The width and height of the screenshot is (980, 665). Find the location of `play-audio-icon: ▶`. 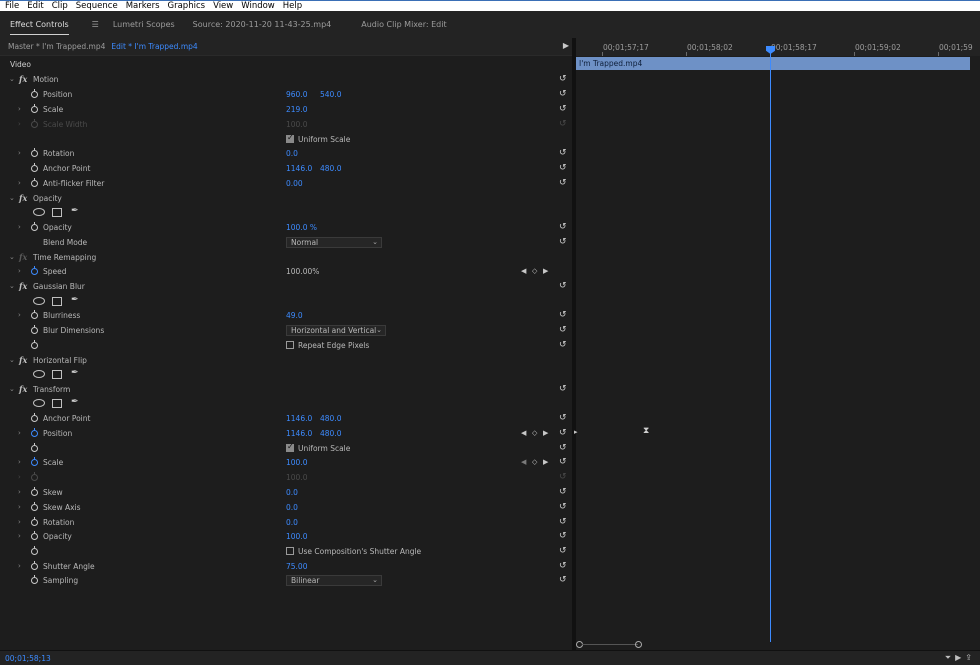

play-audio-icon: ▶ is located at coordinates (960, 657).